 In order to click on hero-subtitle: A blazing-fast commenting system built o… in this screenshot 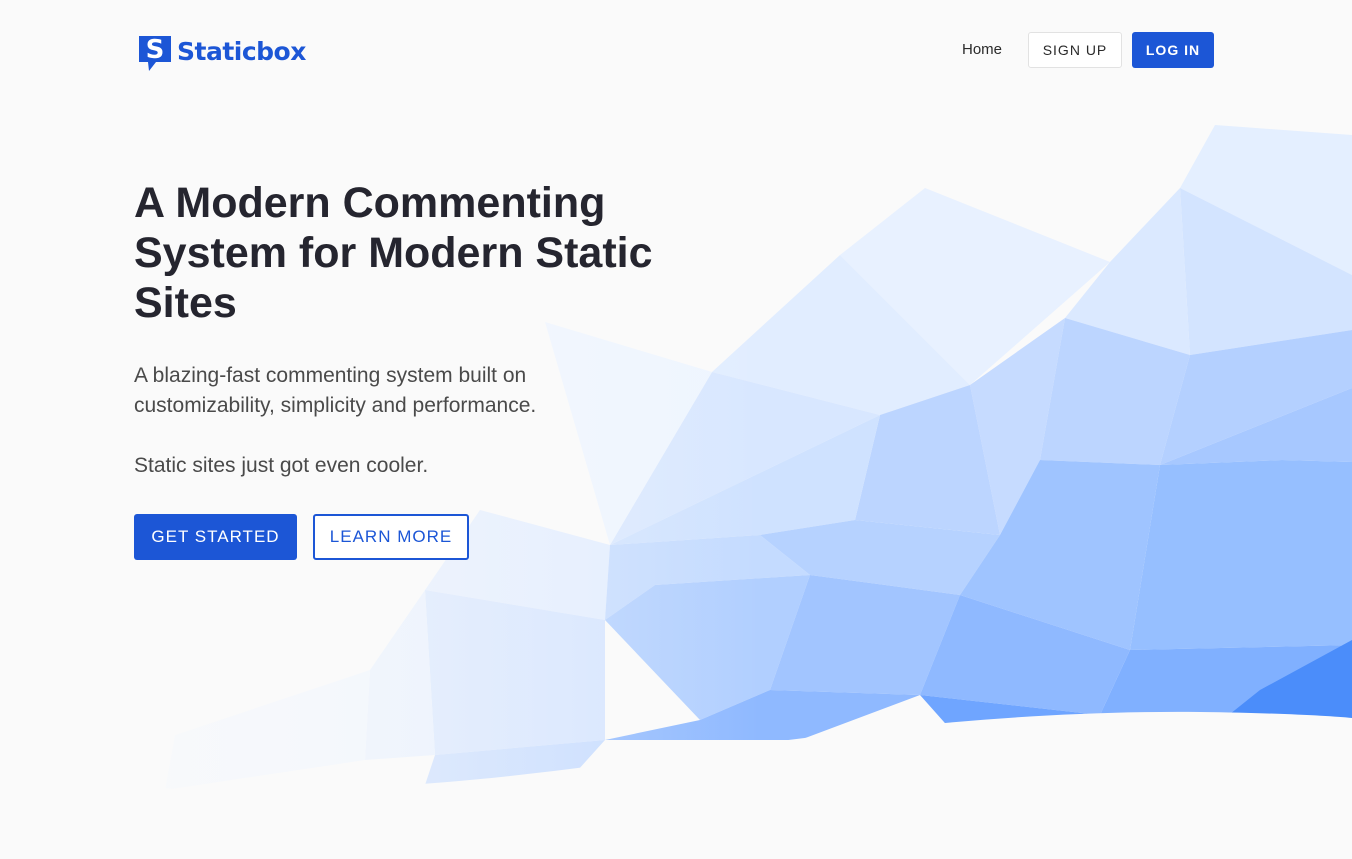, I will do `click(335, 390)`.